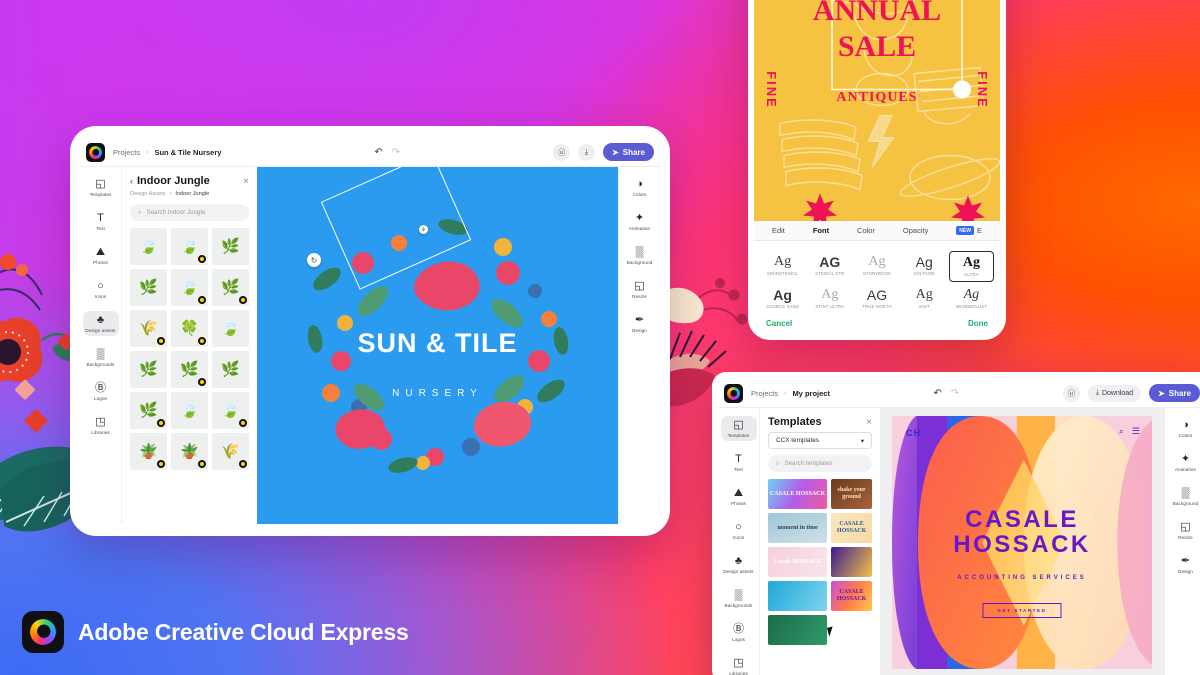 This screenshot has width=1200, height=675. What do you see at coordinates (147, 194) in the screenshot?
I see `panel-breadcrumb-root: Design Assets` at bounding box center [147, 194].